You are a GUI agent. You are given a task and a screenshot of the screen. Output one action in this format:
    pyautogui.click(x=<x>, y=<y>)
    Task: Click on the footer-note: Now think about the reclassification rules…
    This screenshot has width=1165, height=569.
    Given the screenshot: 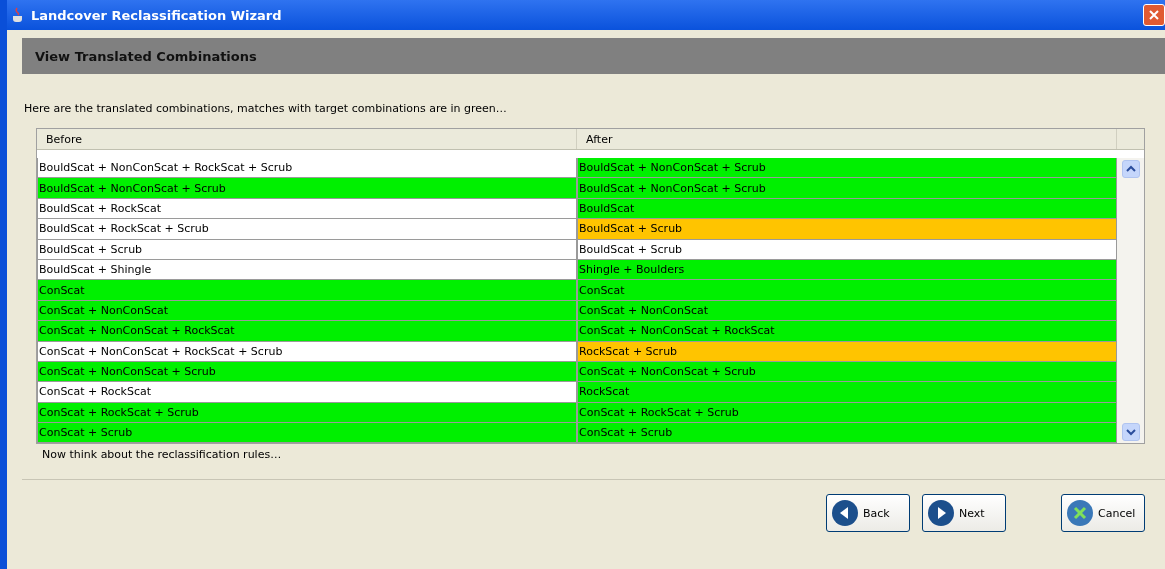 What is the action you would take?
    pyautogui.click(x=162, y=455)
    